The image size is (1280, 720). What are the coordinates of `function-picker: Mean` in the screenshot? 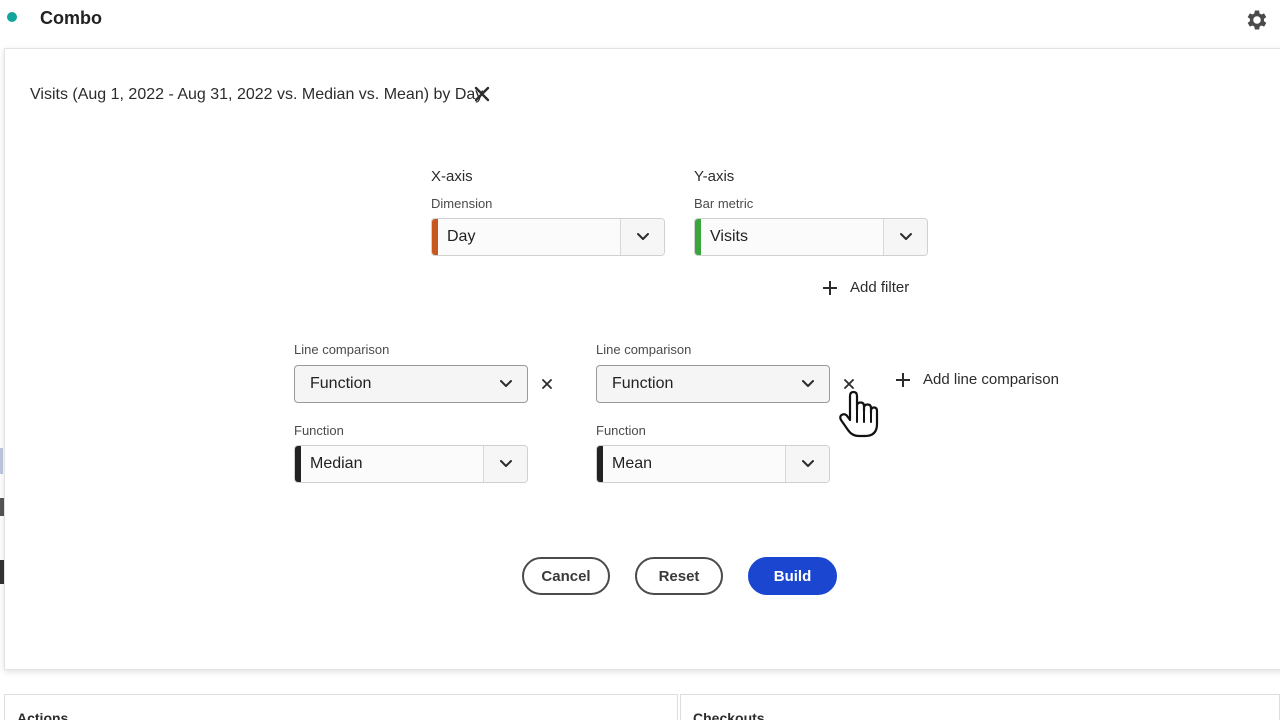 It's located at (713, 464).